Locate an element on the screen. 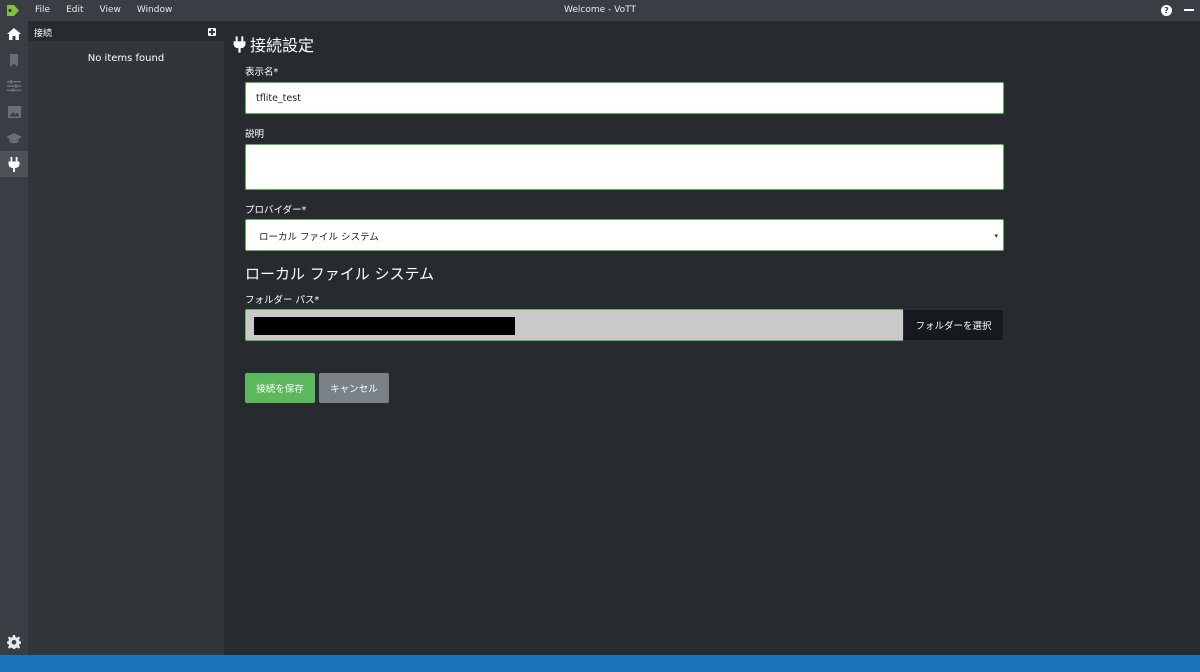  select-folder-button: フォルダーを選択 is located at coordinates (953, 325).